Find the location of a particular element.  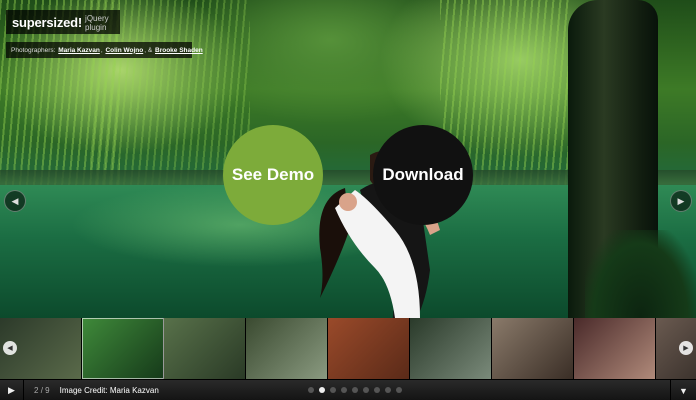

play-button: ▶ is located at coordinates (12, 389).